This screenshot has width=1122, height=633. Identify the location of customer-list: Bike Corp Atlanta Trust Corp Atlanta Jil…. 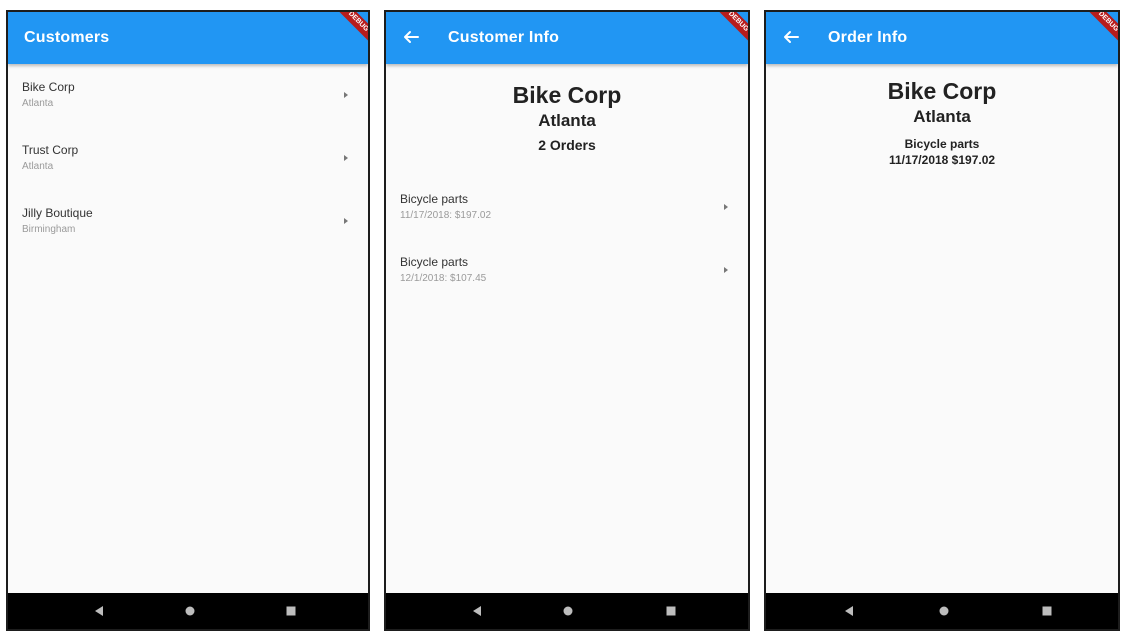
(188, 166).